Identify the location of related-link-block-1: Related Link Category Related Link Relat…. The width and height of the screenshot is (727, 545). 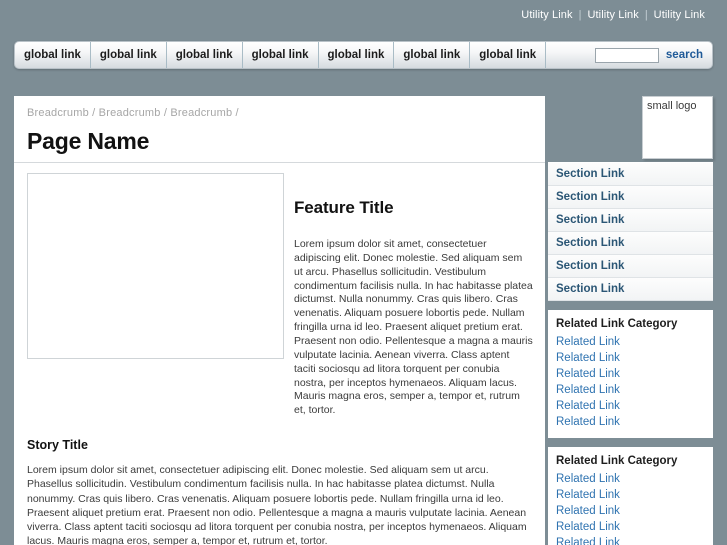
(630, 374).